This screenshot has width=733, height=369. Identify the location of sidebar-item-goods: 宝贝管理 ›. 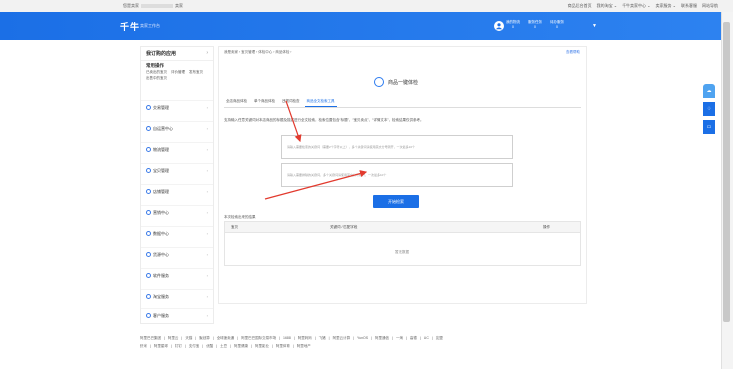
(177, 170).